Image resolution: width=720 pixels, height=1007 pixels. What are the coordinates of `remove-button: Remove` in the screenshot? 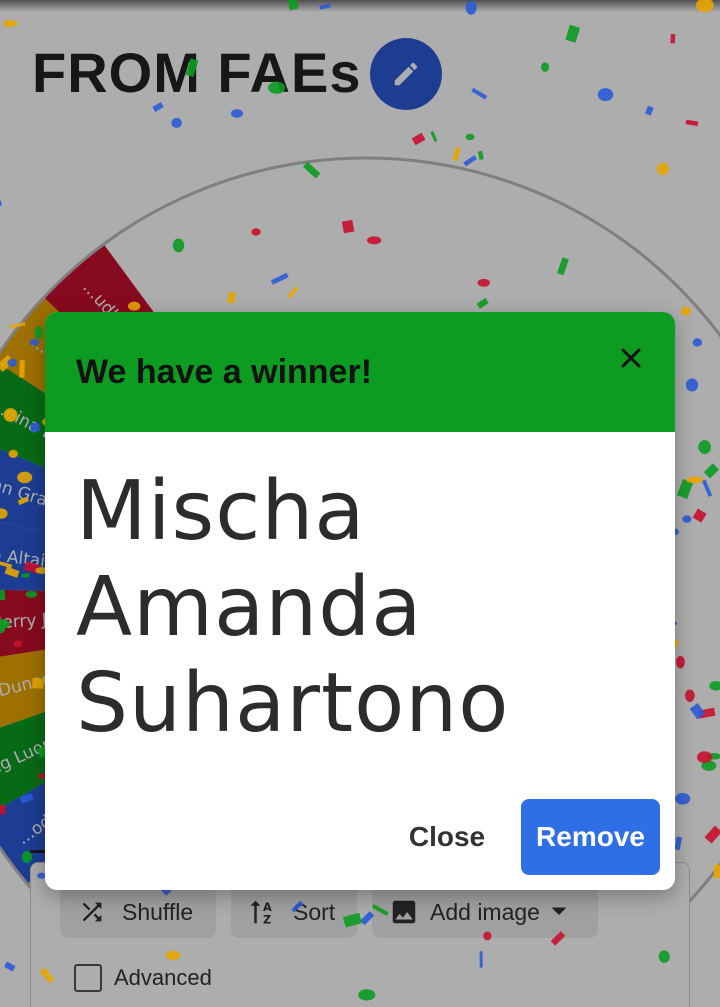 It's located at (590, 837).